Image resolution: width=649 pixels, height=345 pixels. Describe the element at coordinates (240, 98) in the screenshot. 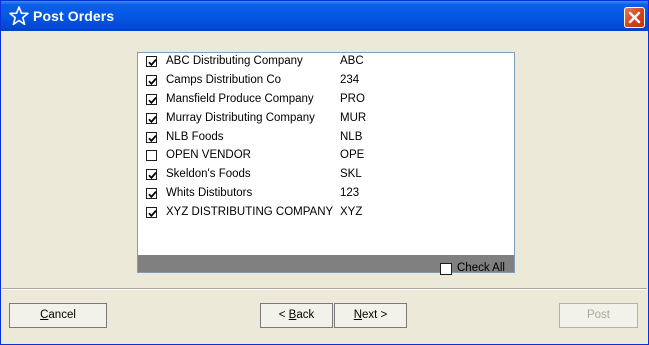

I see `vendor-name: Mansfield Produce Company` at that location.